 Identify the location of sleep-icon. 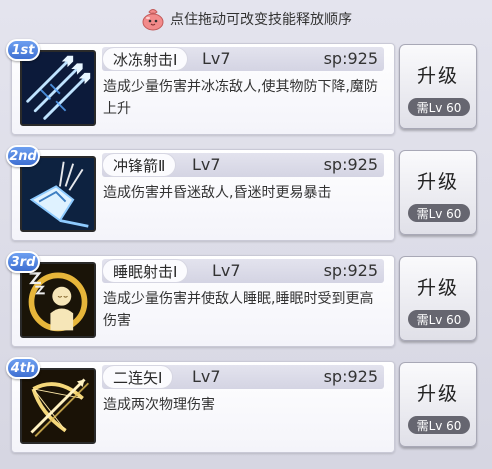
(58, 300).